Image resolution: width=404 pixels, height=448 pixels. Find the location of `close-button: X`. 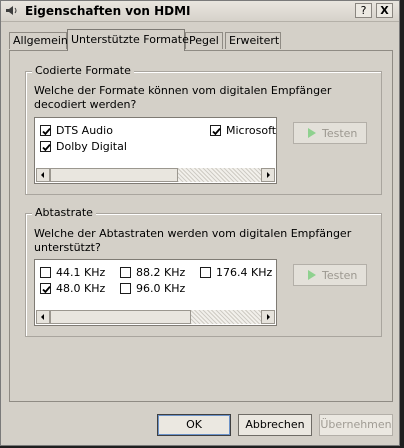

close-button: X is located at coordinates (384, 10).